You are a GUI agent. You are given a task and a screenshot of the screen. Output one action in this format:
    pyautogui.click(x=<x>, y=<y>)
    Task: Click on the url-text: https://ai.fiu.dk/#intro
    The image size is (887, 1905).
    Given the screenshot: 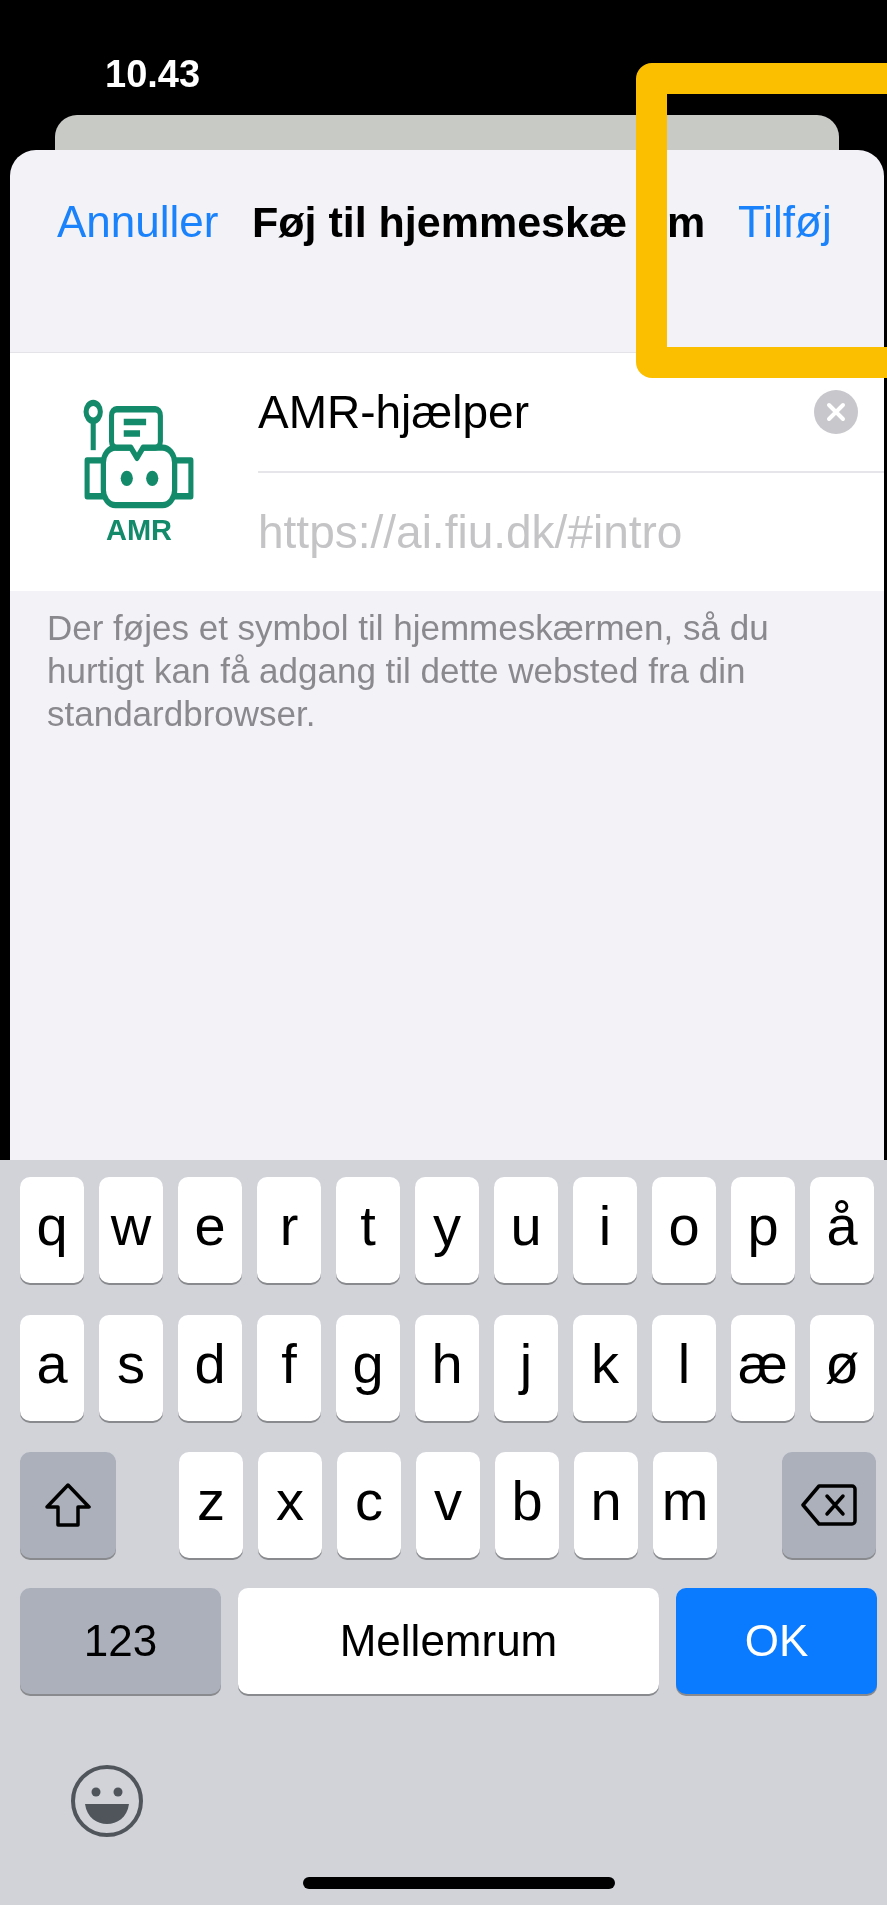 What is the action you would take?
    pyautogui.click(x=470, y=532)
    